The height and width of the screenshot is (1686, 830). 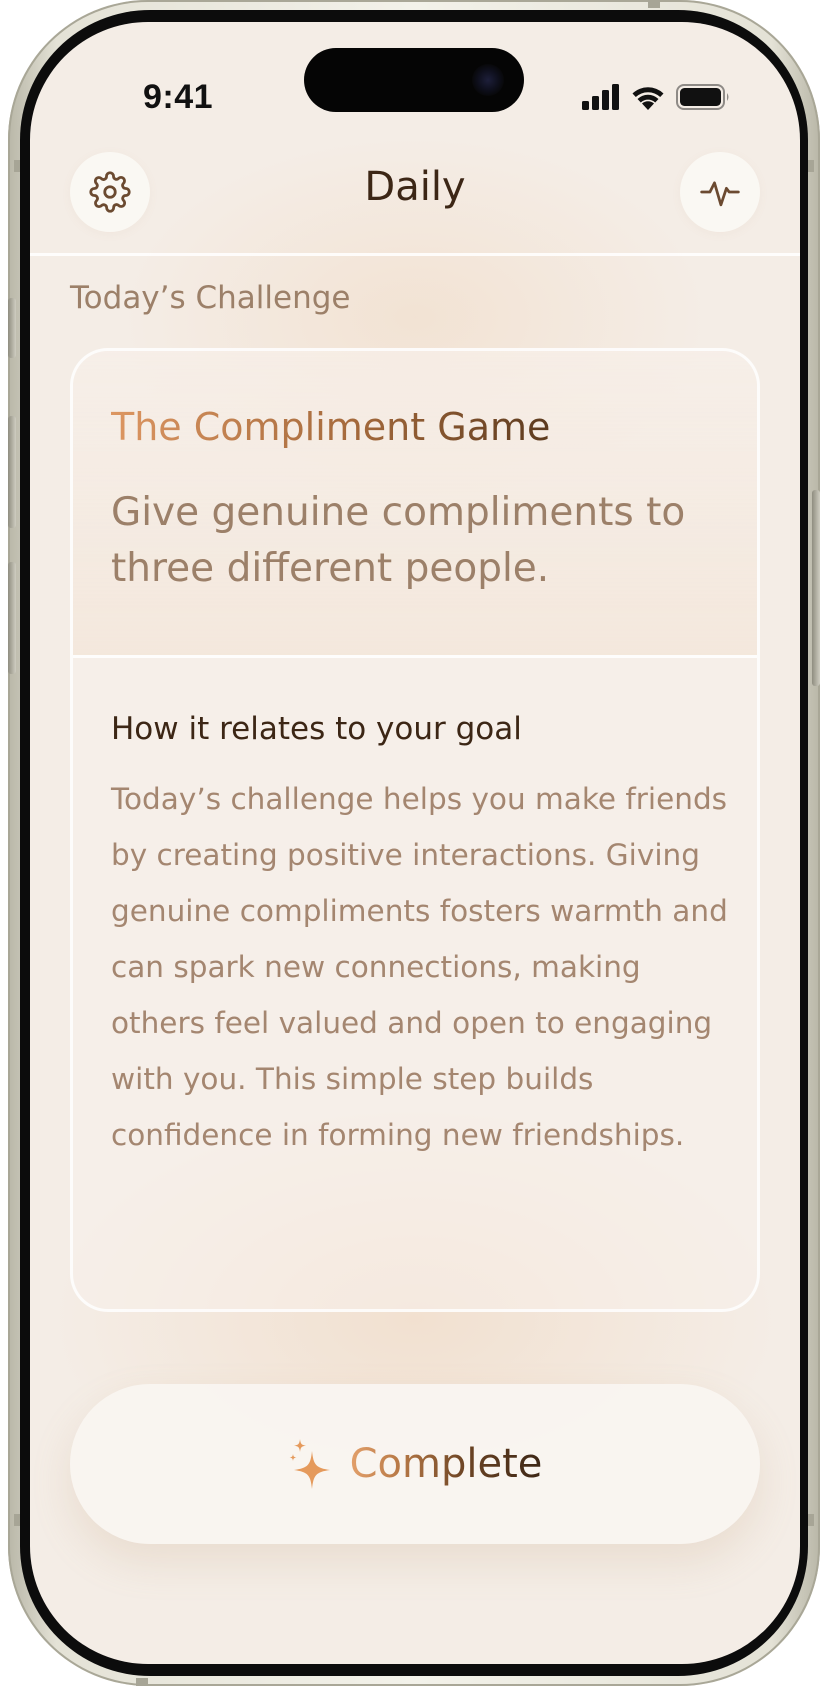 What do you see at coordinates (178, 97) in the screenshot?
I see `status-time: 9:41` at bounding box center [178, 97].